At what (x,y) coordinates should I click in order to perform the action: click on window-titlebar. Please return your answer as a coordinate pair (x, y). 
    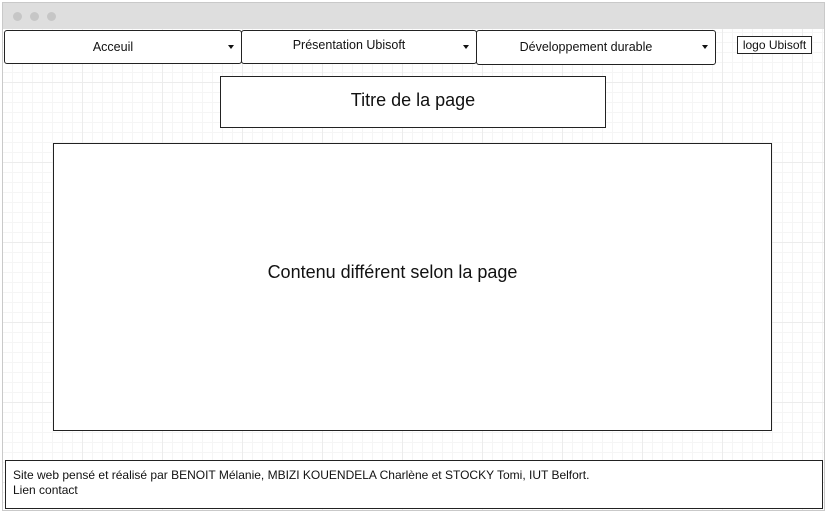
    Looking at the image, I should click on (413, 16).